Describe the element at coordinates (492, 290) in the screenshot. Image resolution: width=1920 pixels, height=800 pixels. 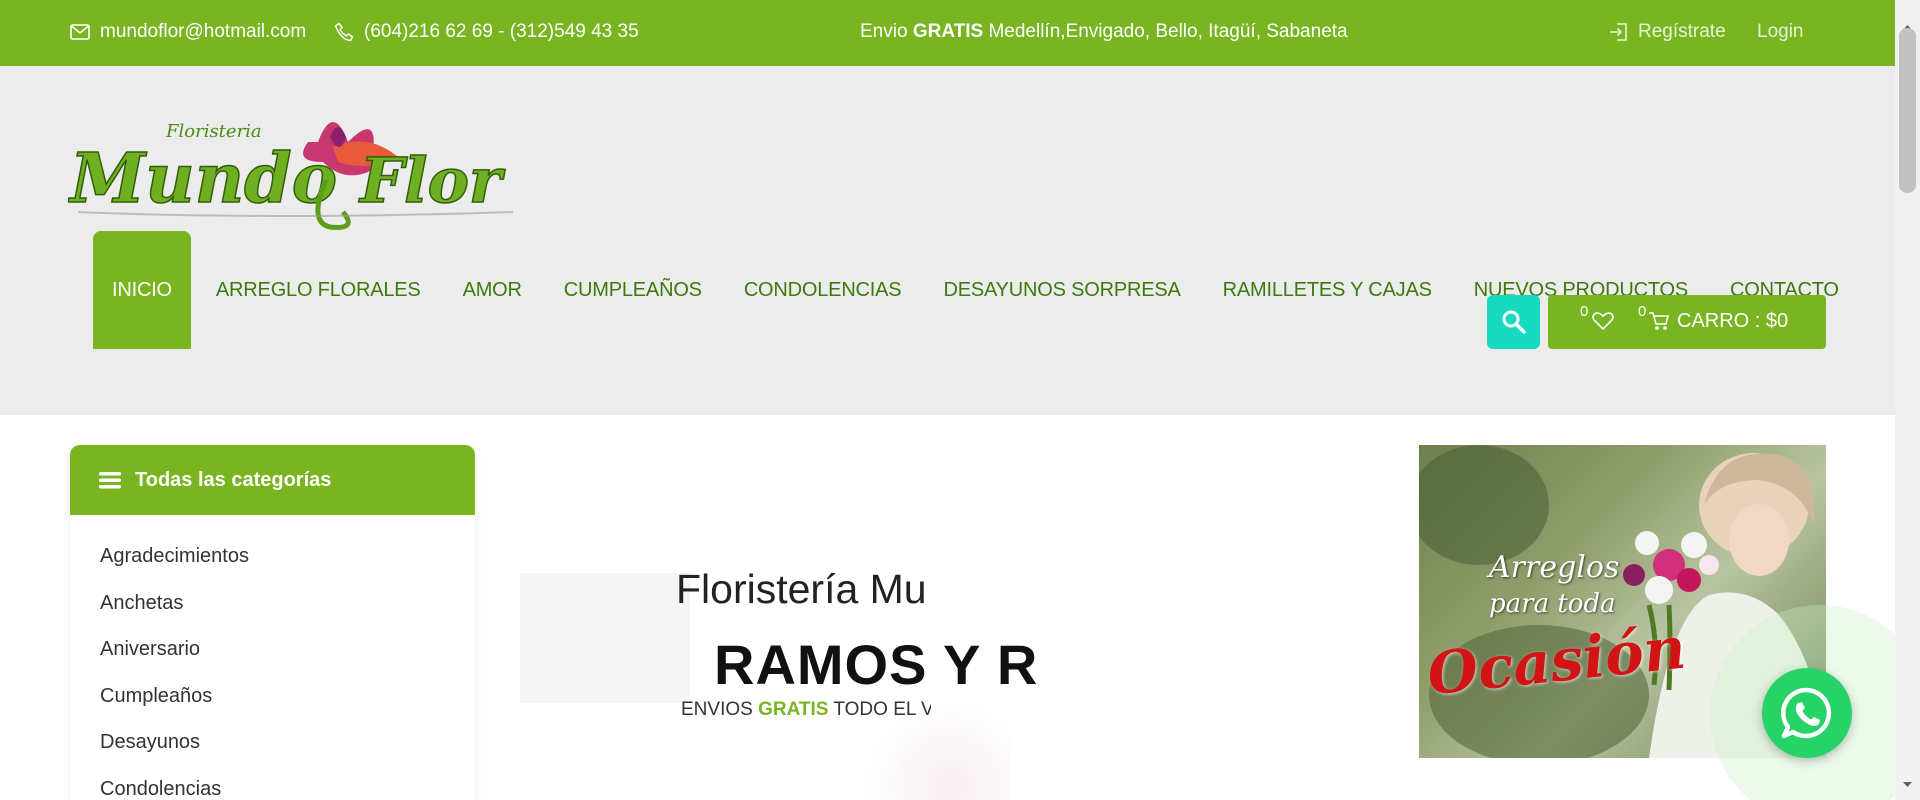
I see `nav-amor: AMOR` at that location.